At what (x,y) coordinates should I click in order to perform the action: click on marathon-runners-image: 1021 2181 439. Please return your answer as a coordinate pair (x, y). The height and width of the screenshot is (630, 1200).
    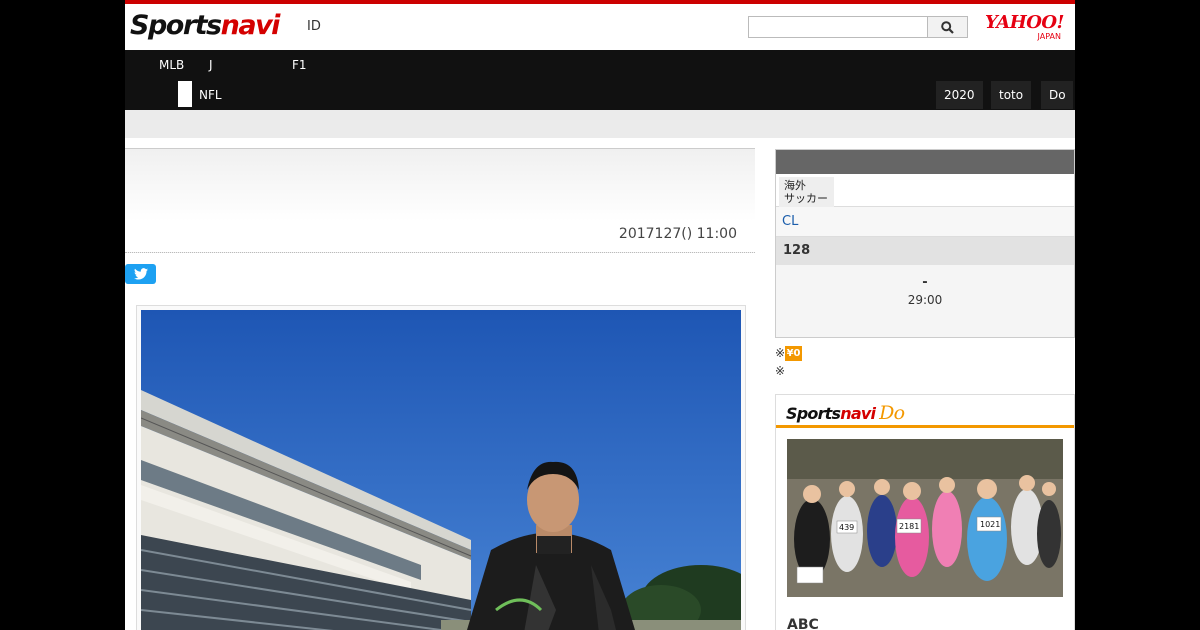
    Looking at the image, I should click on (925, 518).